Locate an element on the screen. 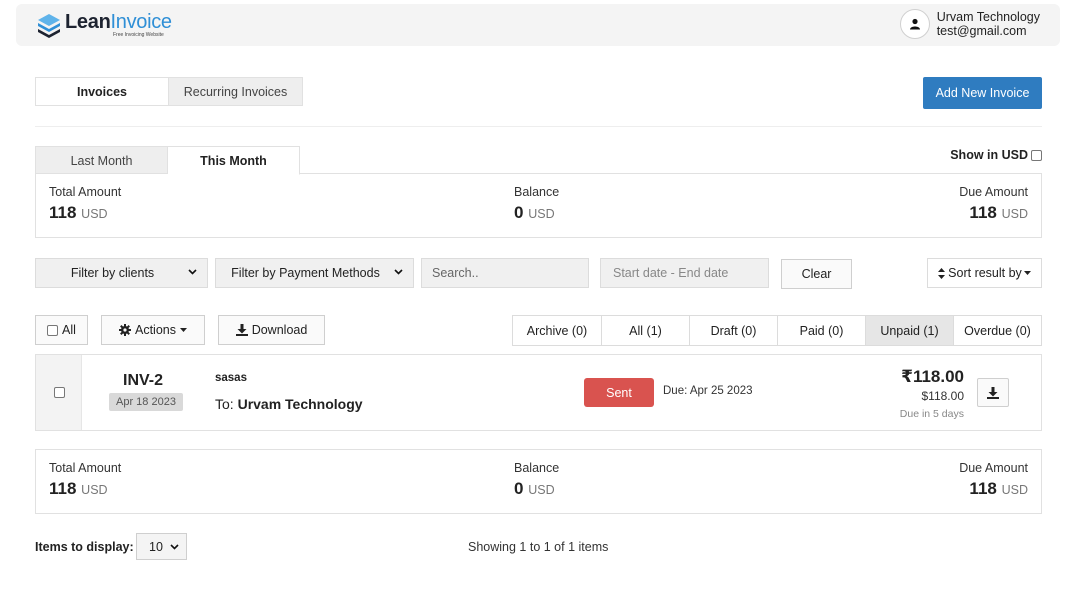 The height and width of the screenshot is (589, 1076). logo-tagline: Free Invoicing Website is located at coordinates (138, 35).